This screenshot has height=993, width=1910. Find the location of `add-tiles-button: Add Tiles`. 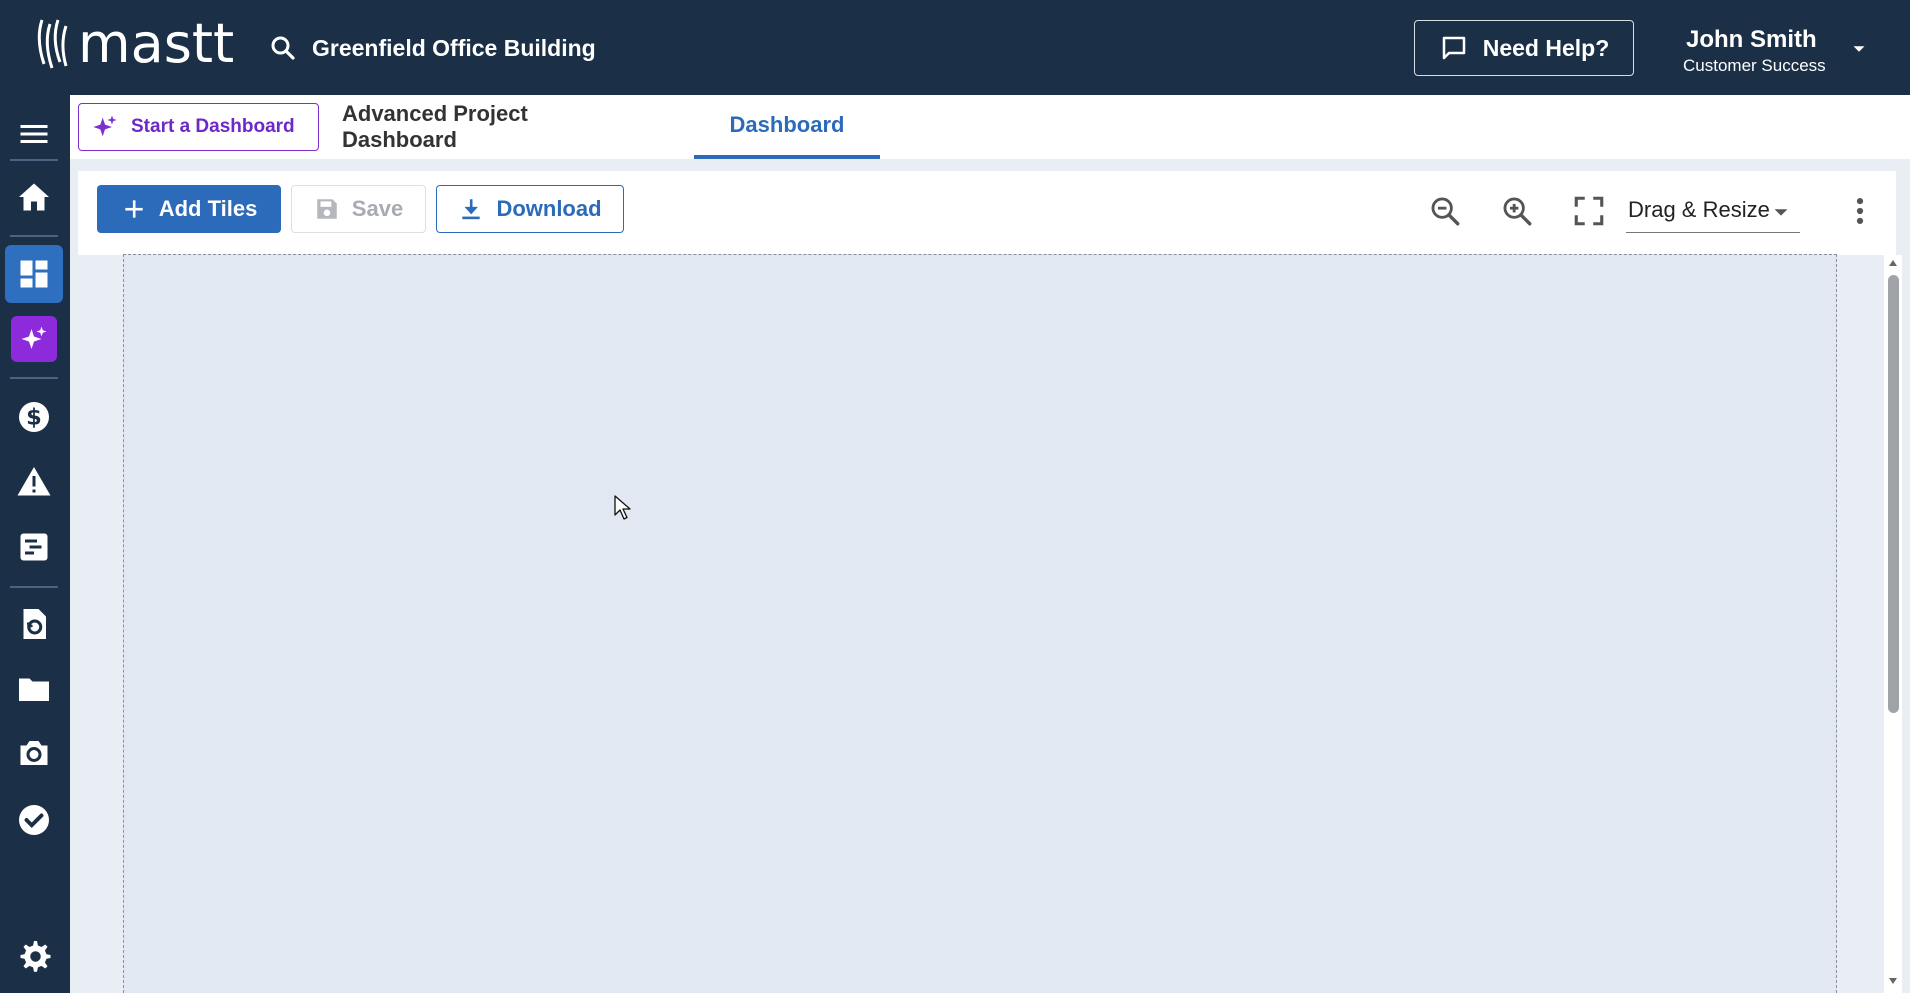

add-tiles-button: Add Tiles is located at coordinates (189, 209).